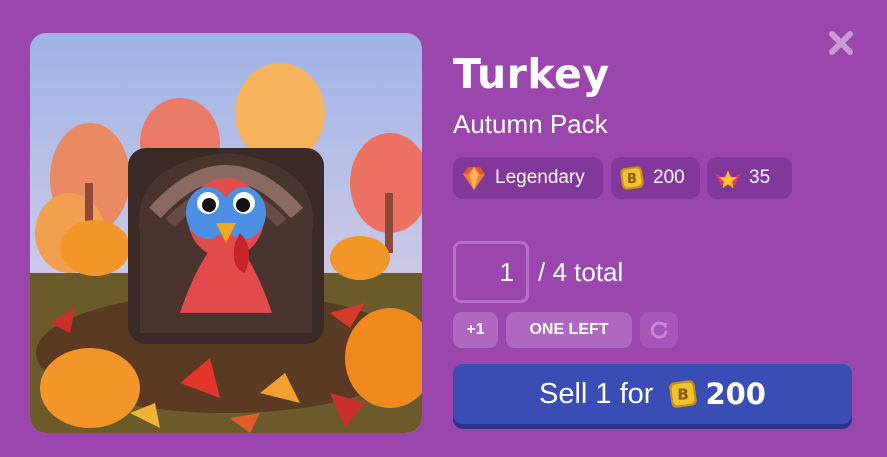  Describe the element at coordinates (841, 43) in the screenshot. I see `close-icon` at that location.